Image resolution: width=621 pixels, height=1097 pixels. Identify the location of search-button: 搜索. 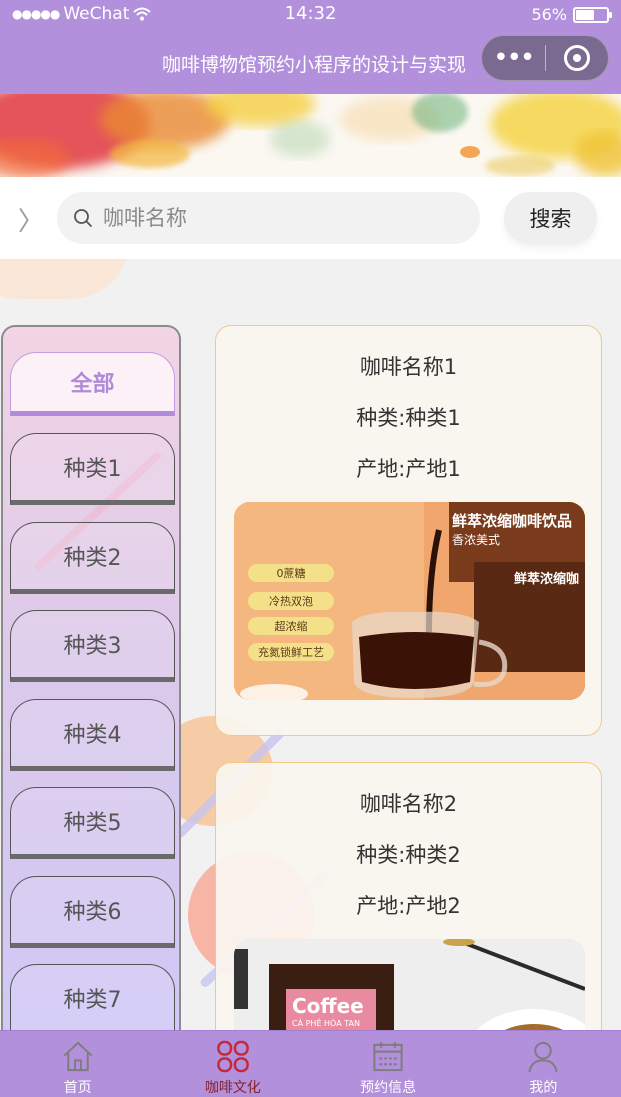
(550, 218).